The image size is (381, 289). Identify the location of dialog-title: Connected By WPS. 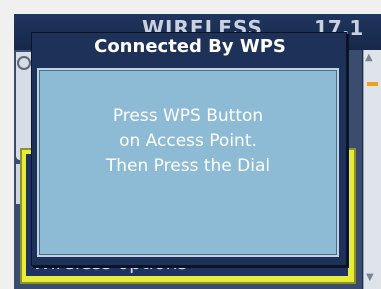
(190, 46).